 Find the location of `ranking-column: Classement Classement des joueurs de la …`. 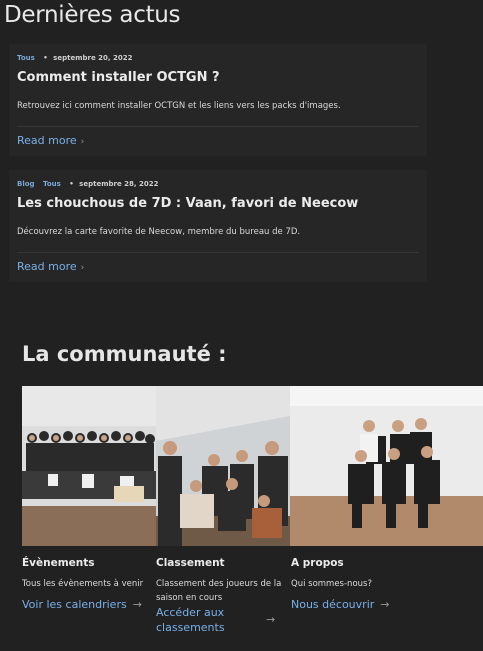

ranking-column: Classement Classement des joueurs de la … is located at coordinates (220, 596).